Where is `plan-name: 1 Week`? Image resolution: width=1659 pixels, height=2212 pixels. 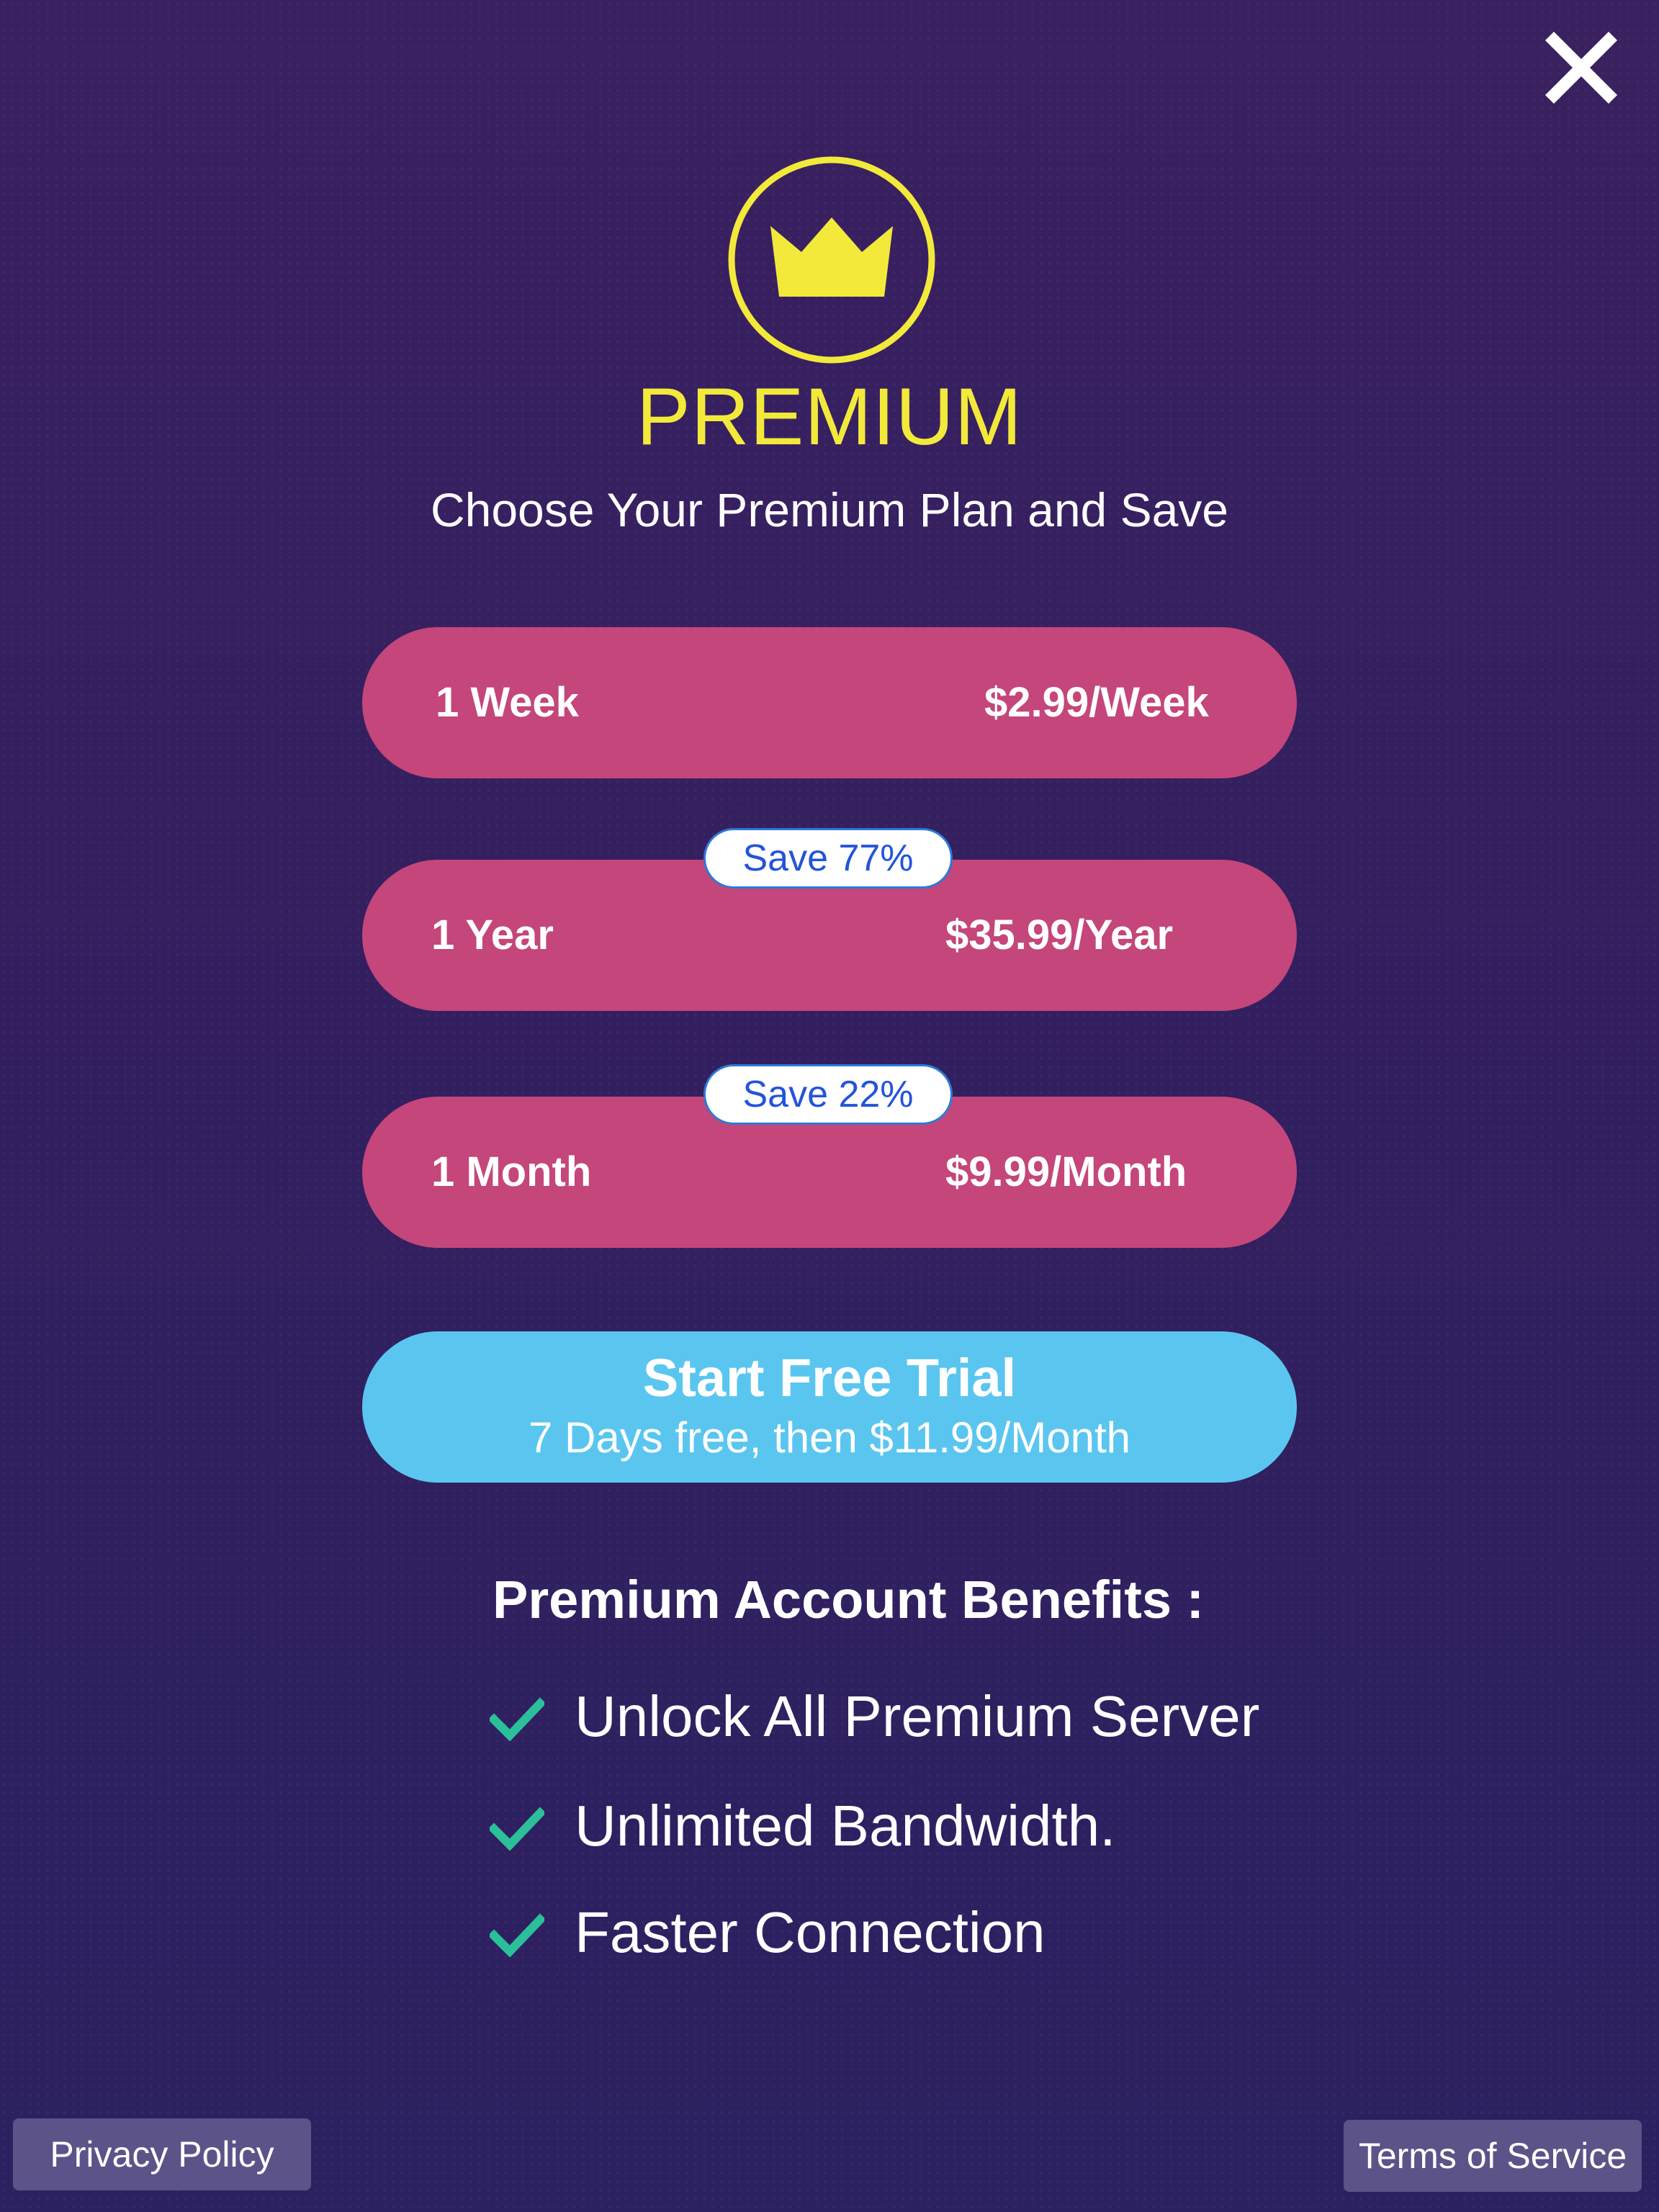
plan-name: 1 Week is located at coordinates (508, 702).